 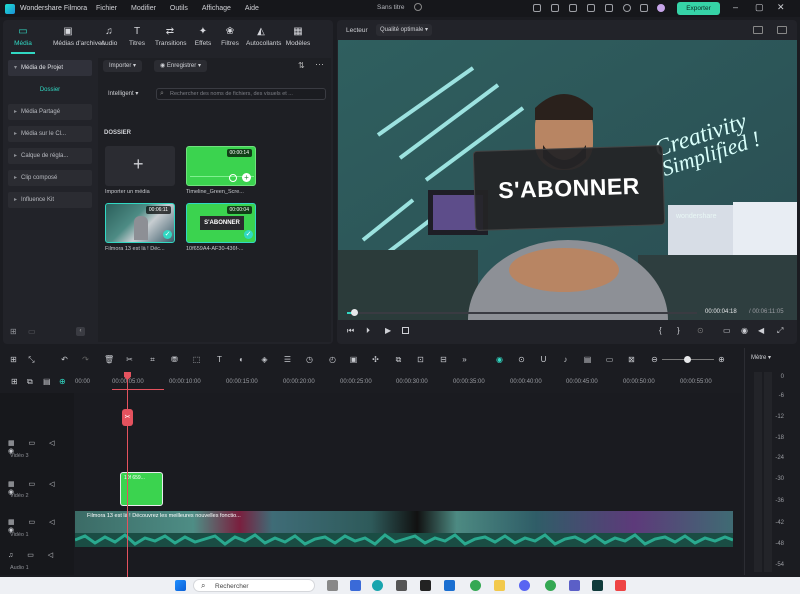 I want to click on send-icon, so click(x=537, y=8).